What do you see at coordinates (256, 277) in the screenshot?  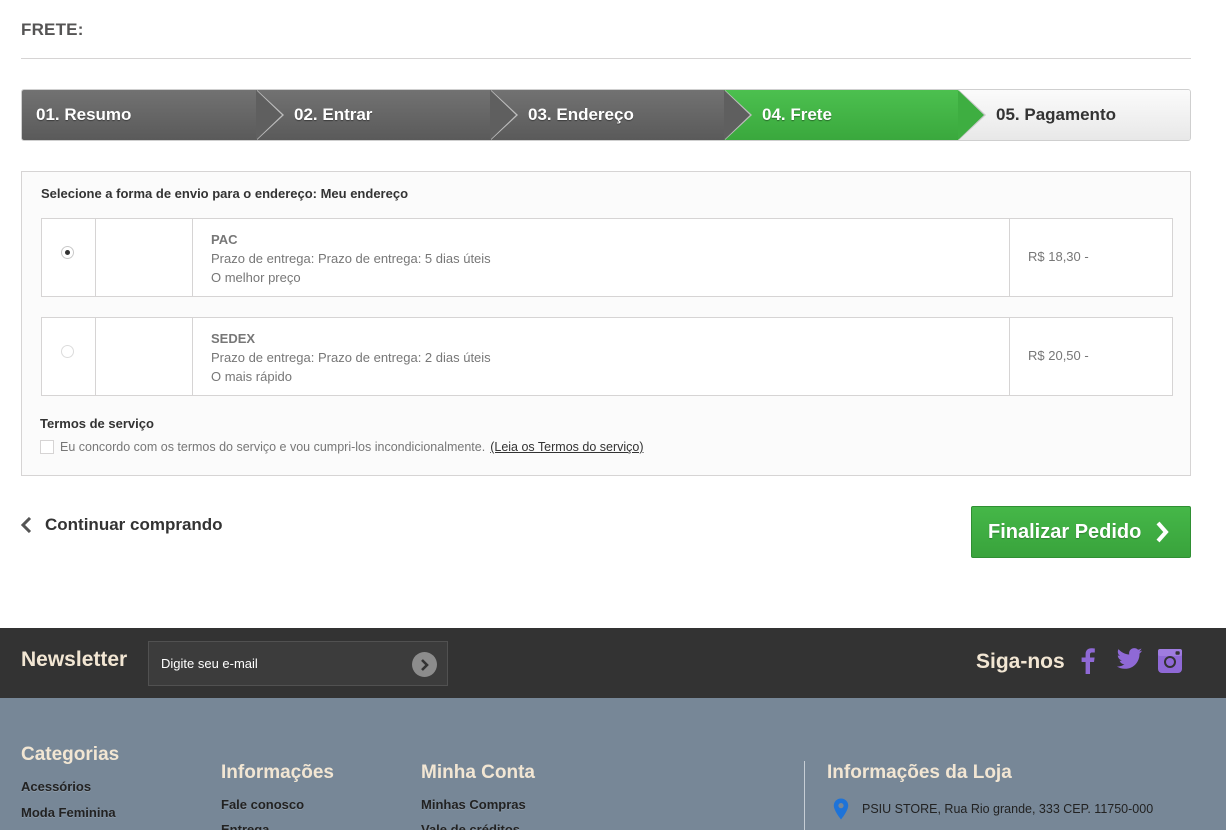 I see `carrier-note: O melhor preço` at bounding box center [256, 277].